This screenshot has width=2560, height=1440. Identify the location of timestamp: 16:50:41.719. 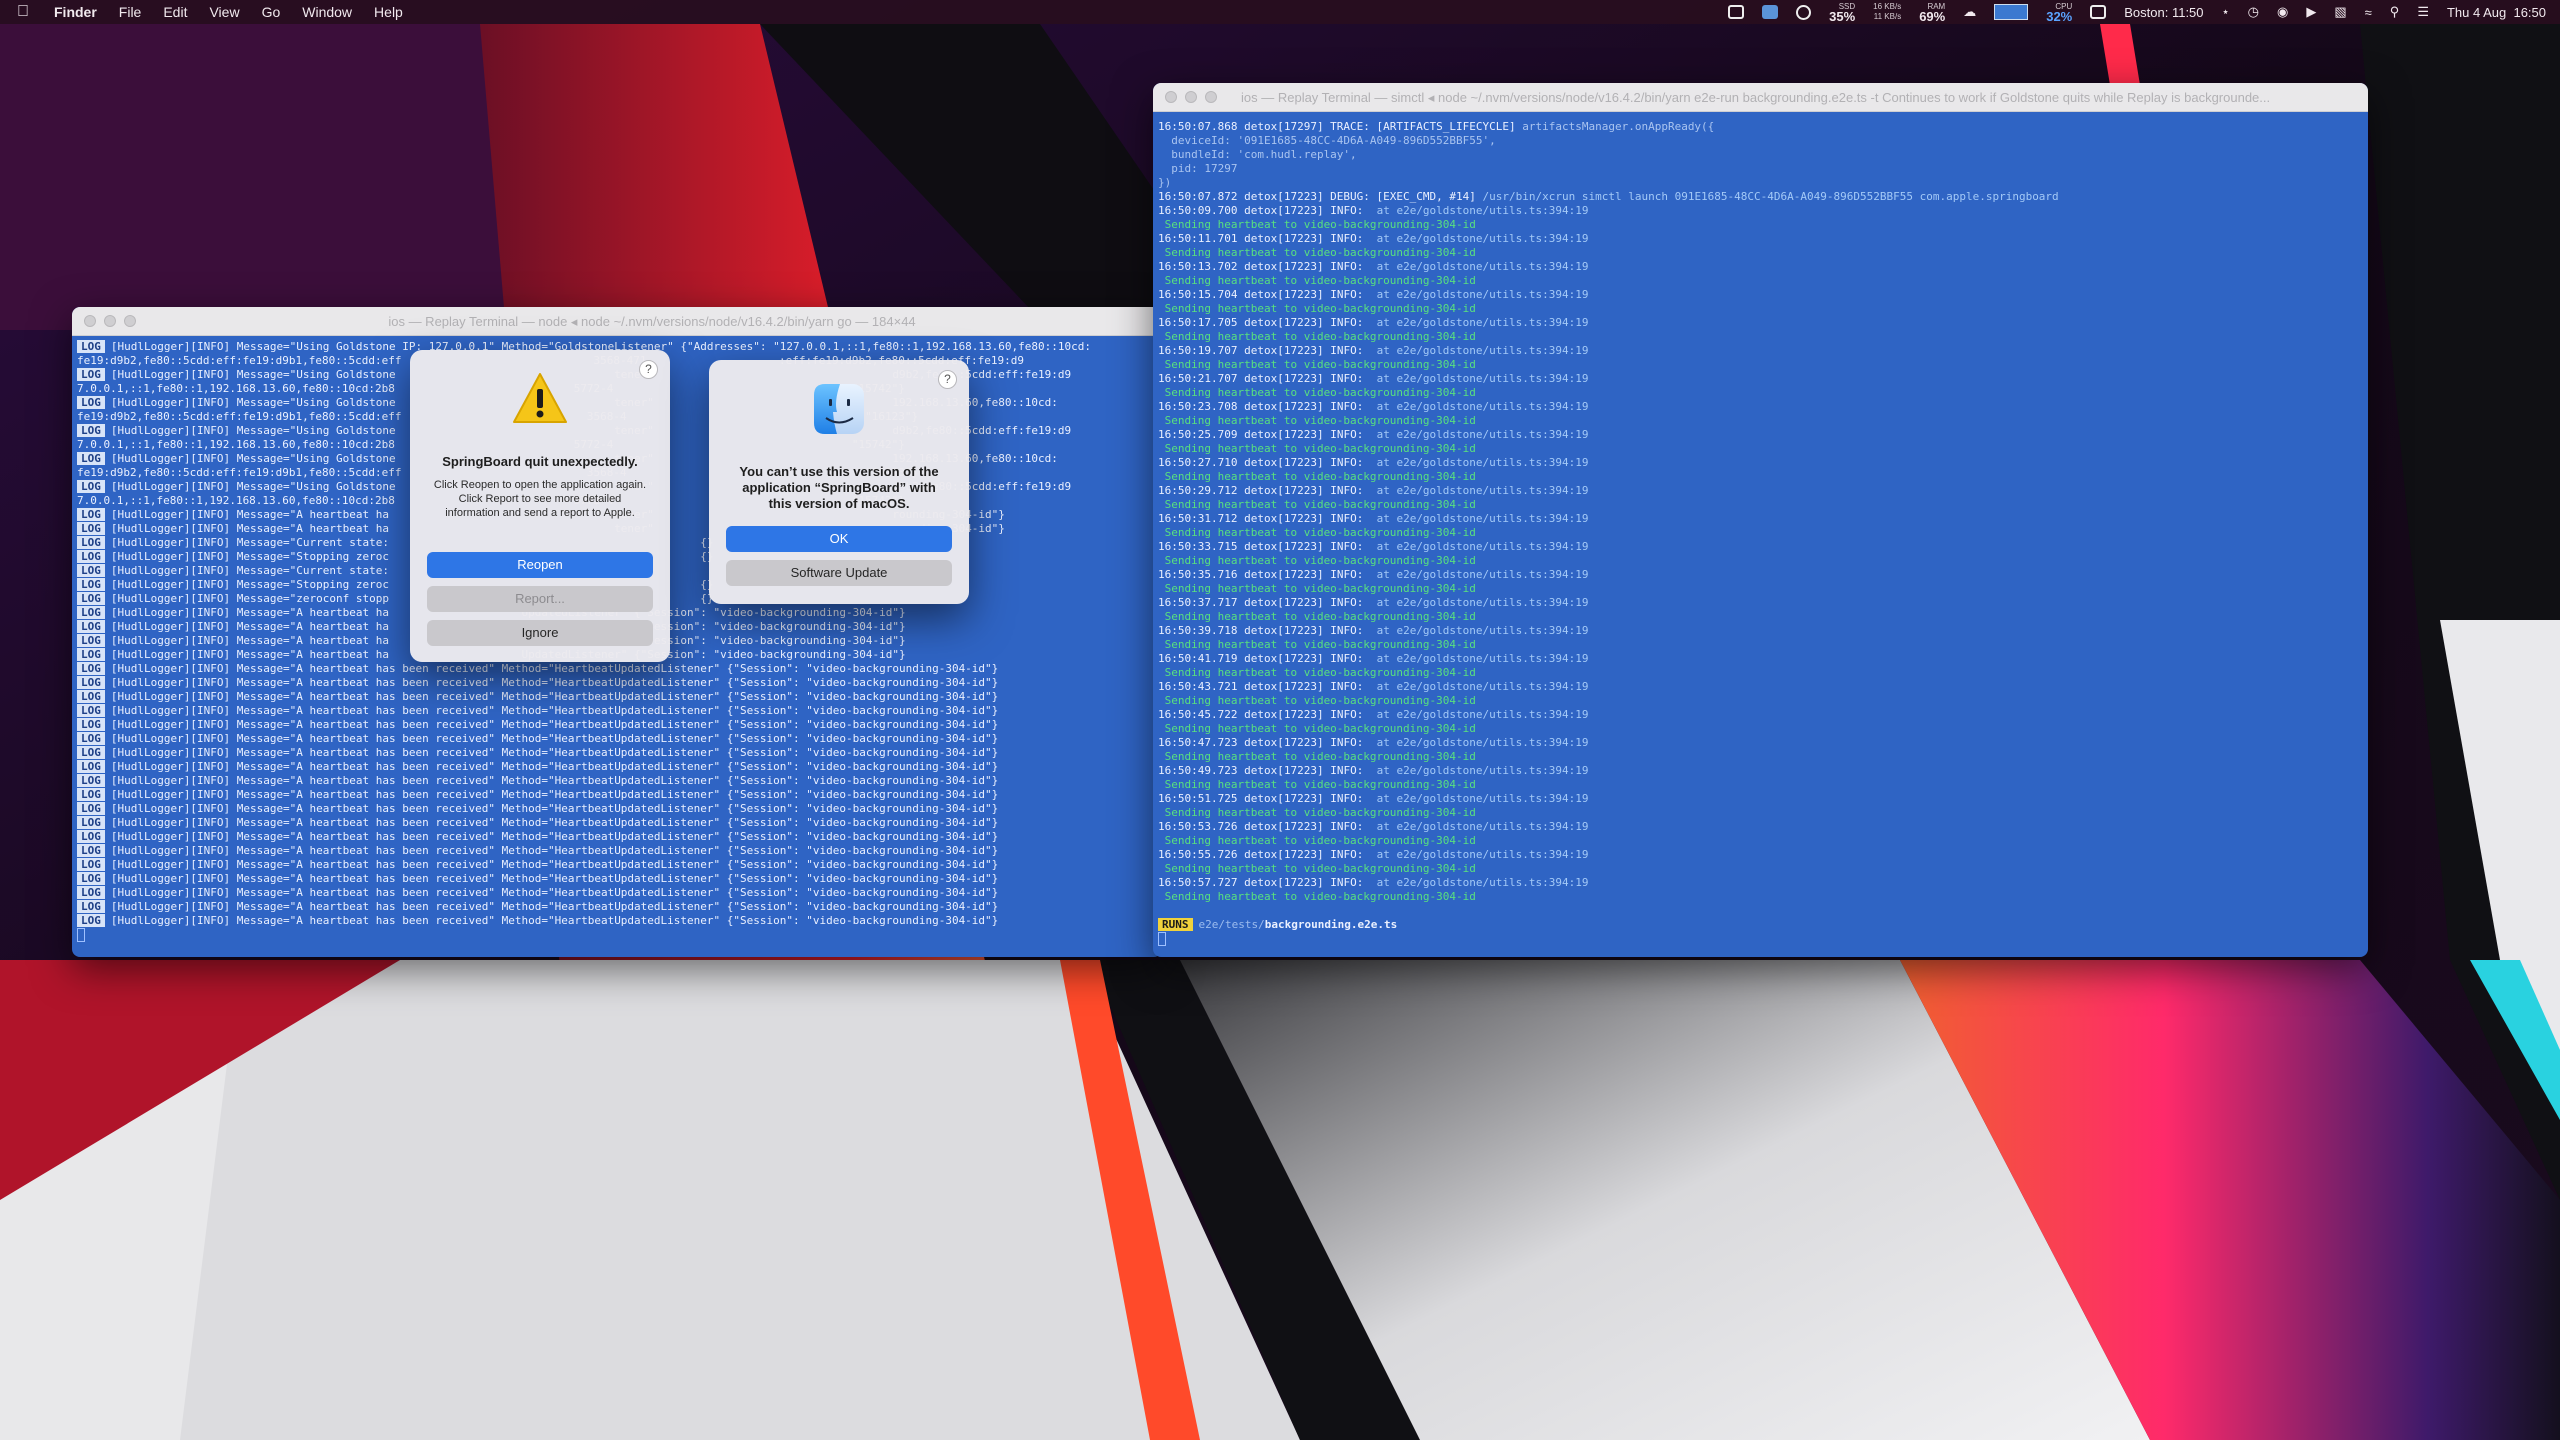
(1198, 658).